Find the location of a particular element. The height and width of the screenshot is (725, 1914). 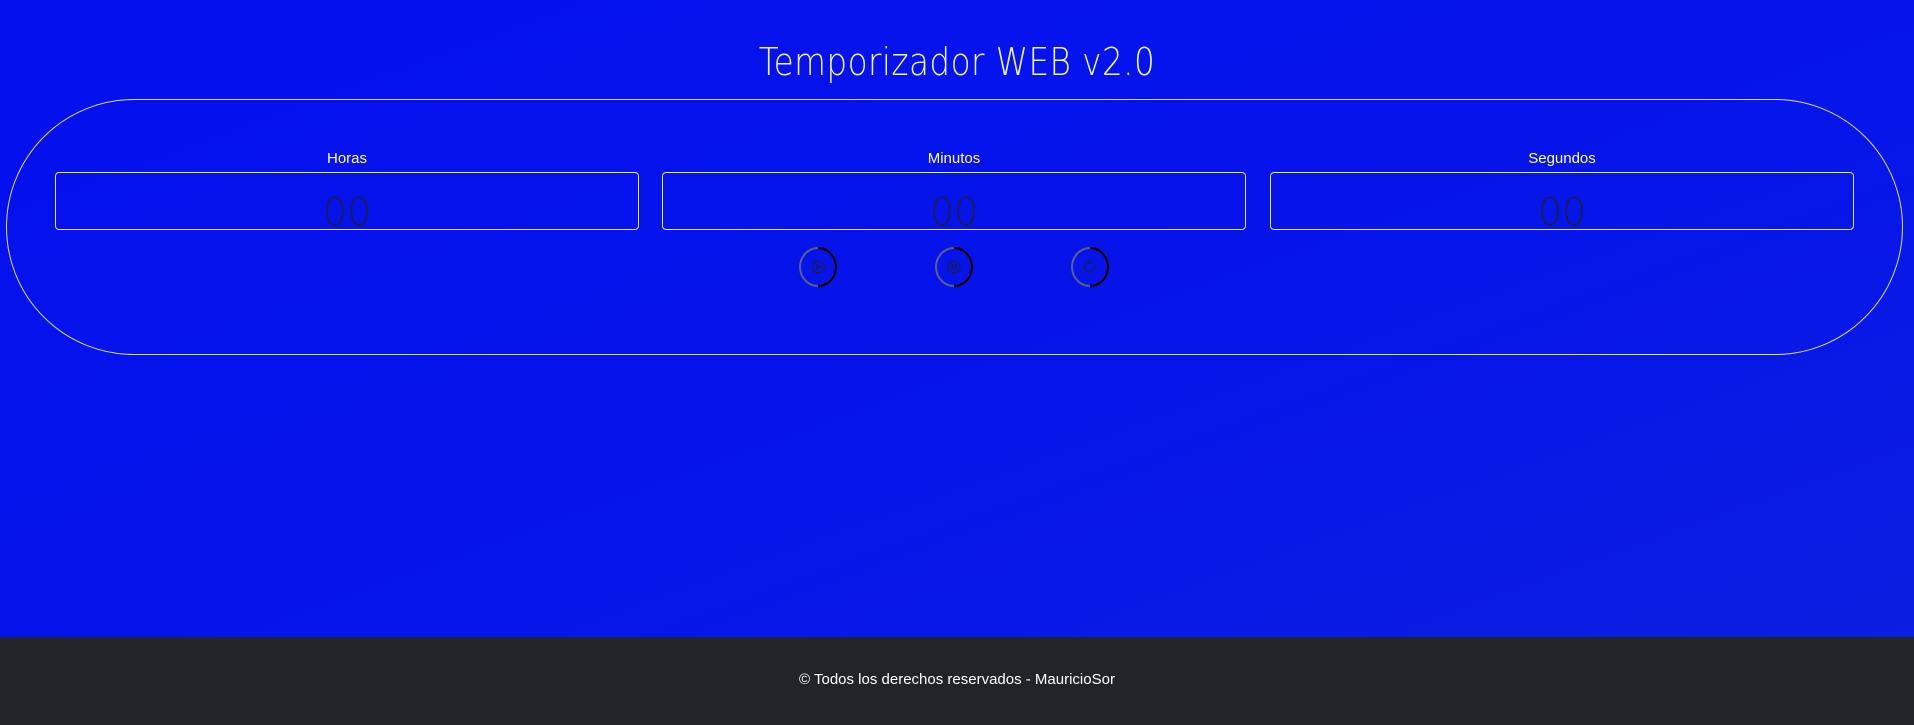

timer-controls is located at coordinates (954, 267).